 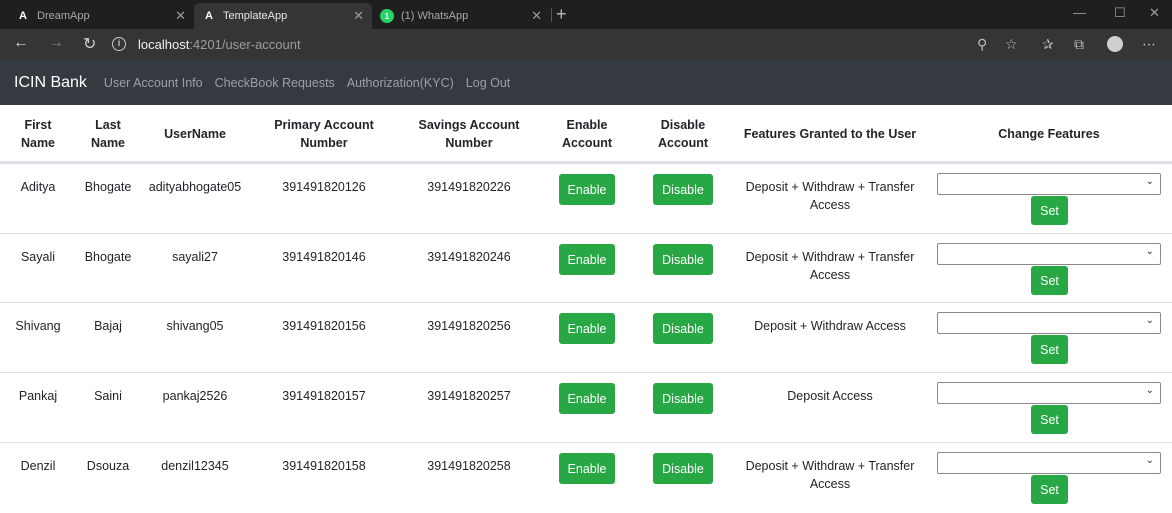 What do you see at coordinates (830, 134) in the screenshot?
I see `header-features-granted: Features Granted to the User` at bounding box center [830, 134].